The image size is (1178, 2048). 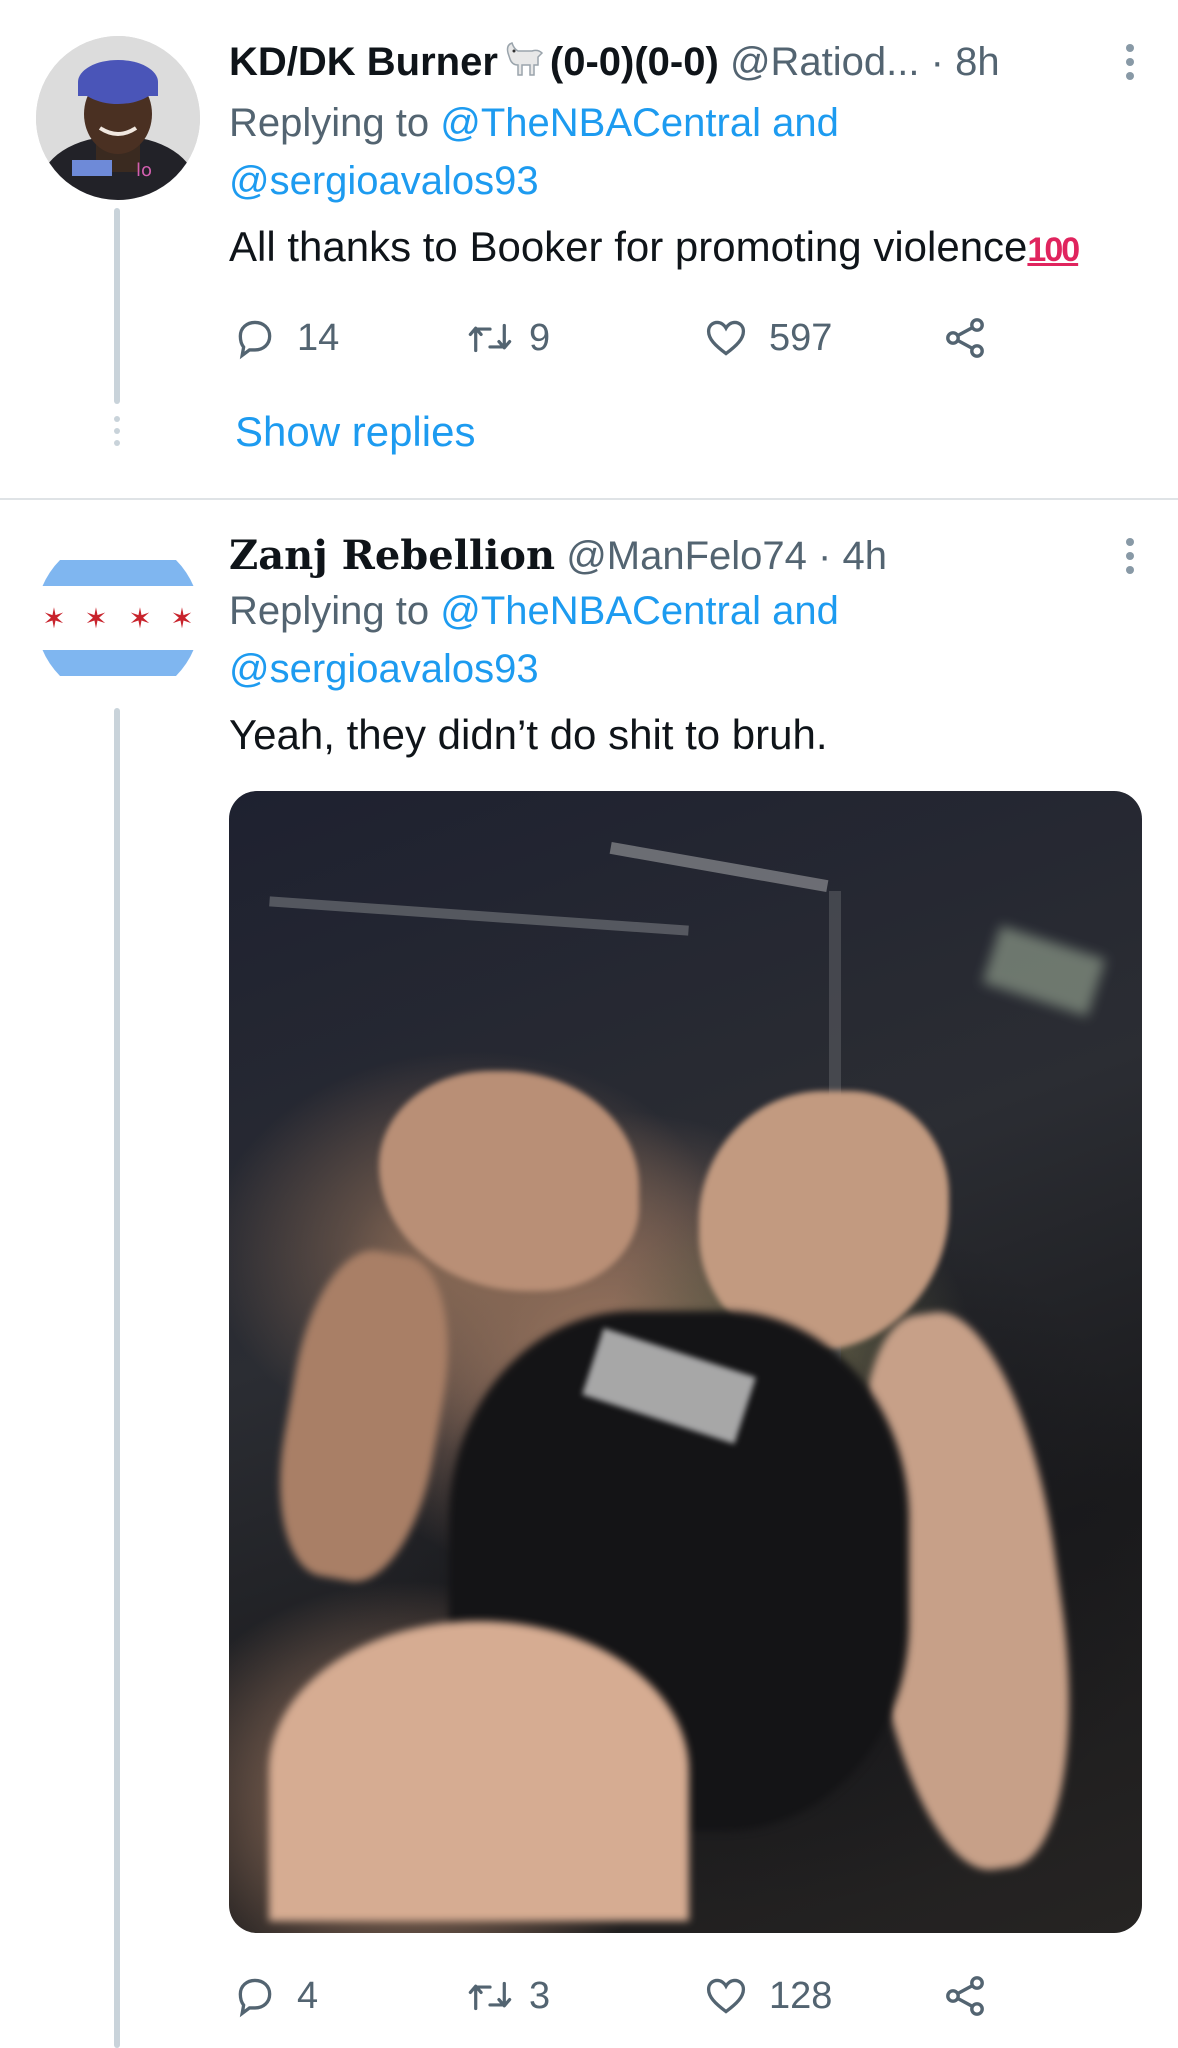 I want to click on media-hand, so click(x=509, y=1181).